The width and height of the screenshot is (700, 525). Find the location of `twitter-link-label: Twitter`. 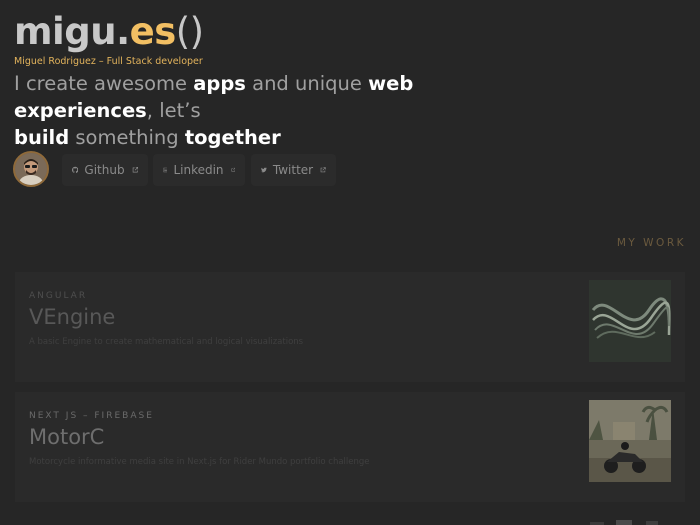

twitter-link-label: Twitter is located at coordinates (293, 170).